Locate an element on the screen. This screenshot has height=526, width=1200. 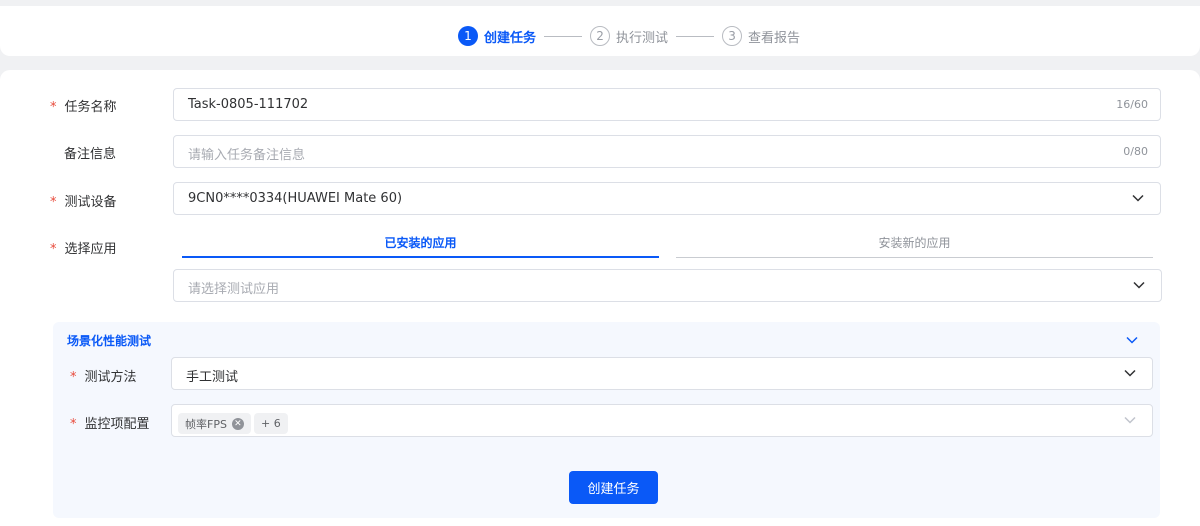
remark-label: 备注信息 is located at coordinates (90, 154).